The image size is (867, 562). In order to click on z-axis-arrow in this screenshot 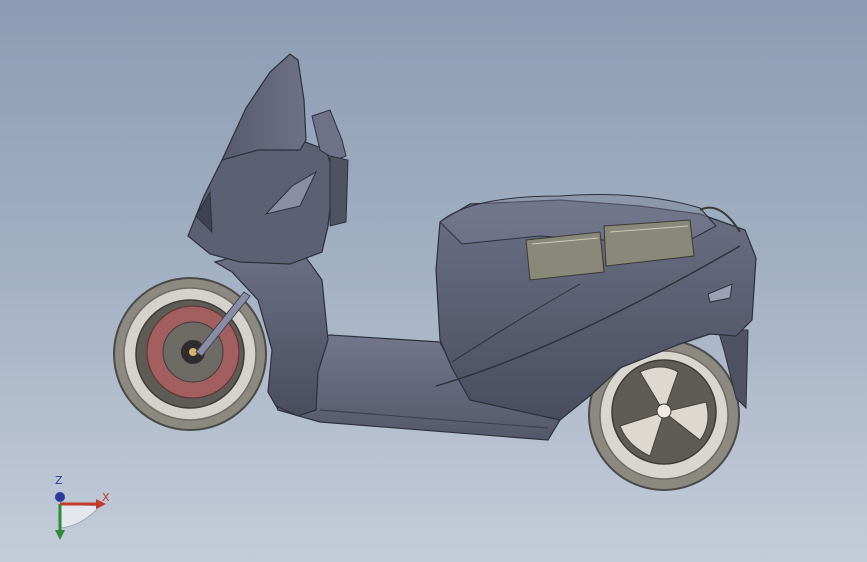, I will do `click(60, 497)`.